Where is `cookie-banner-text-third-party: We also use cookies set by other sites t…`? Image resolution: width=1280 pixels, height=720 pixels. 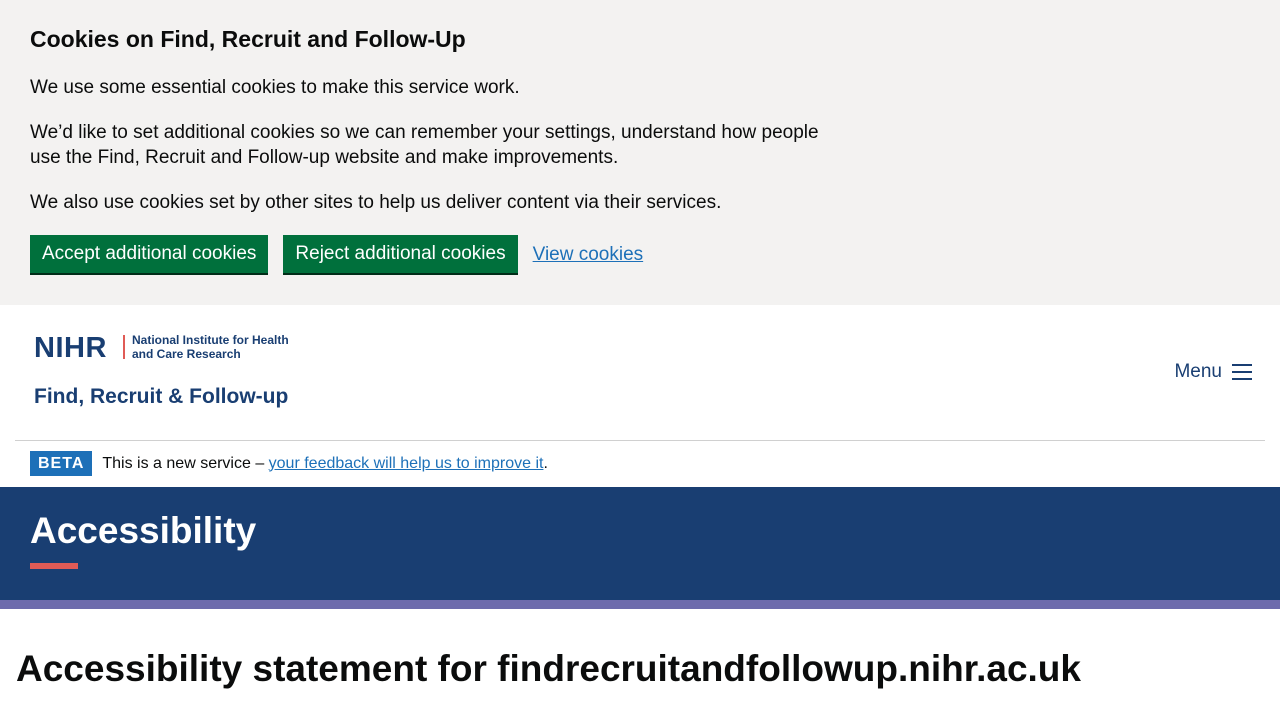 cookie-banner-text-third-party: We also use cookies set by other sites t… is located at coordinates (376, 202).